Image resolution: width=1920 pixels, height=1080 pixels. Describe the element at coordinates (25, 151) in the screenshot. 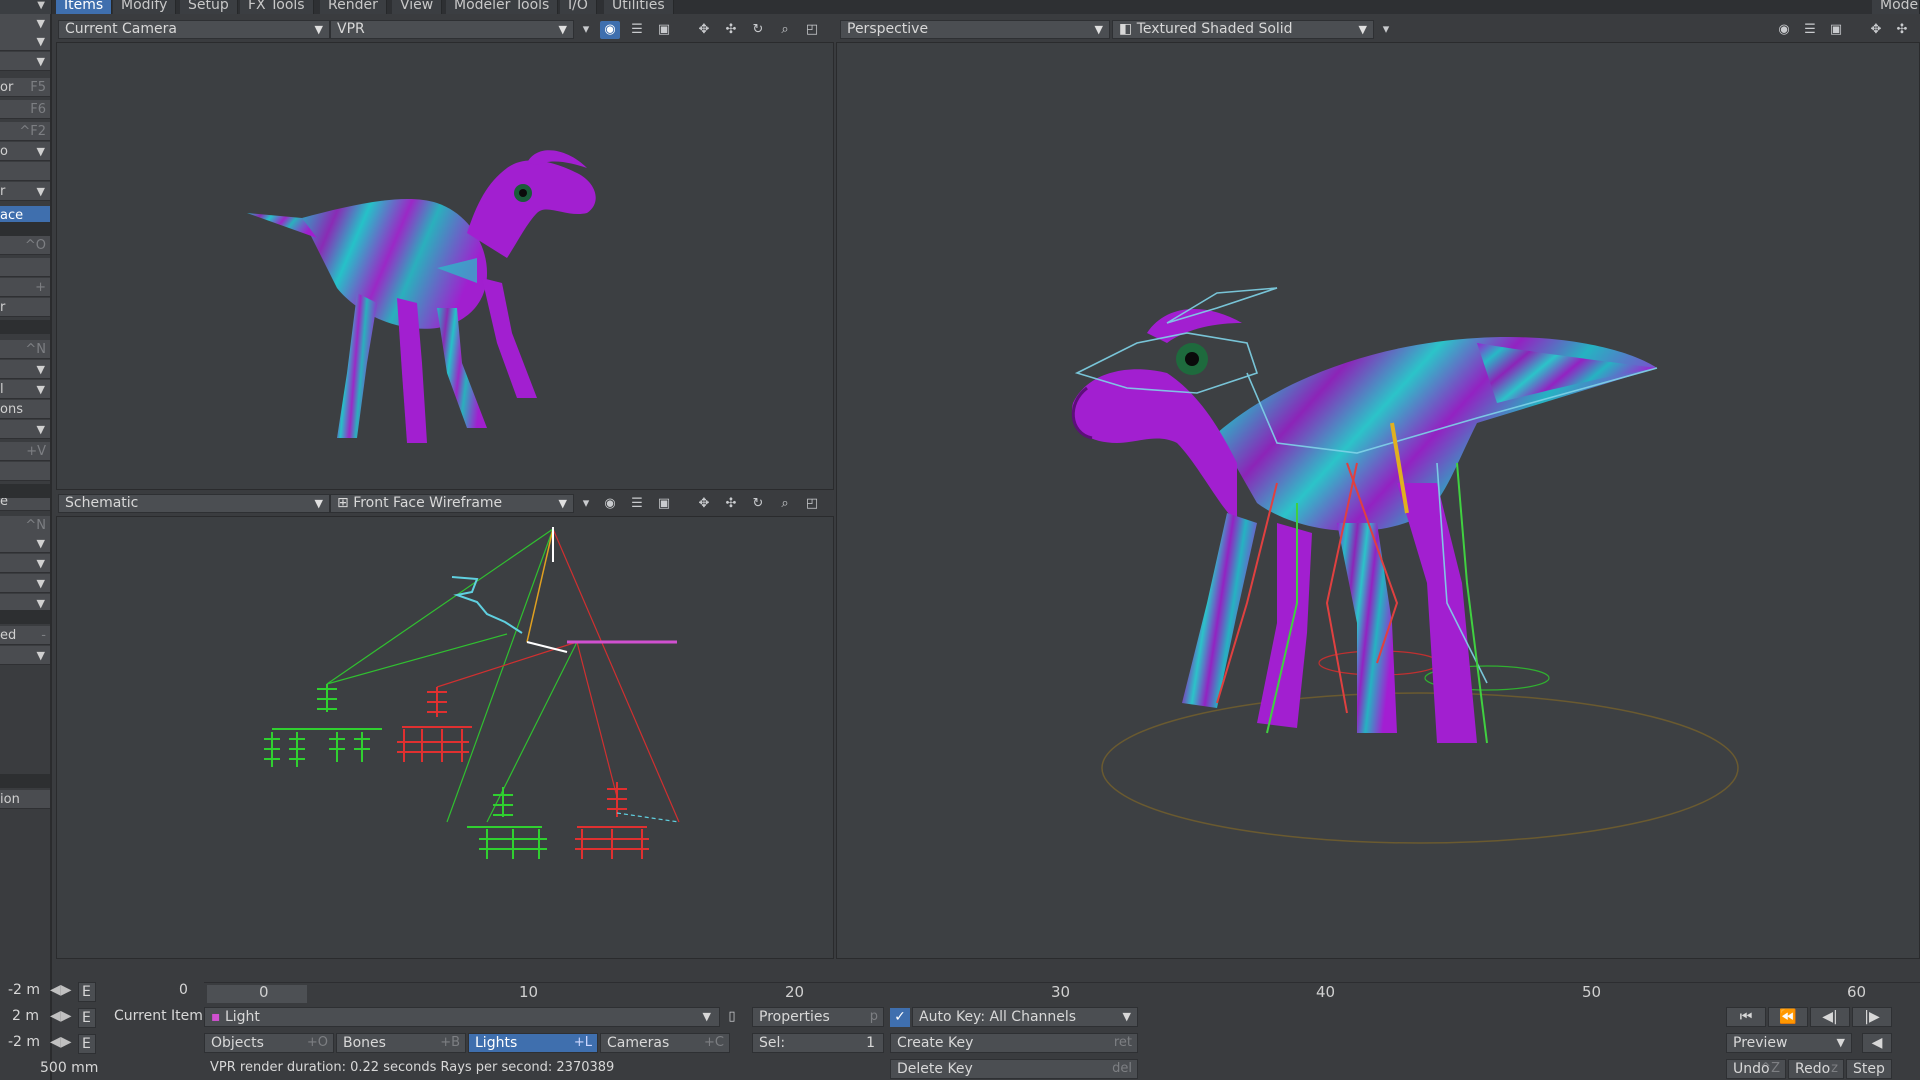

I see `left-tool-button: o ▼` at that location.